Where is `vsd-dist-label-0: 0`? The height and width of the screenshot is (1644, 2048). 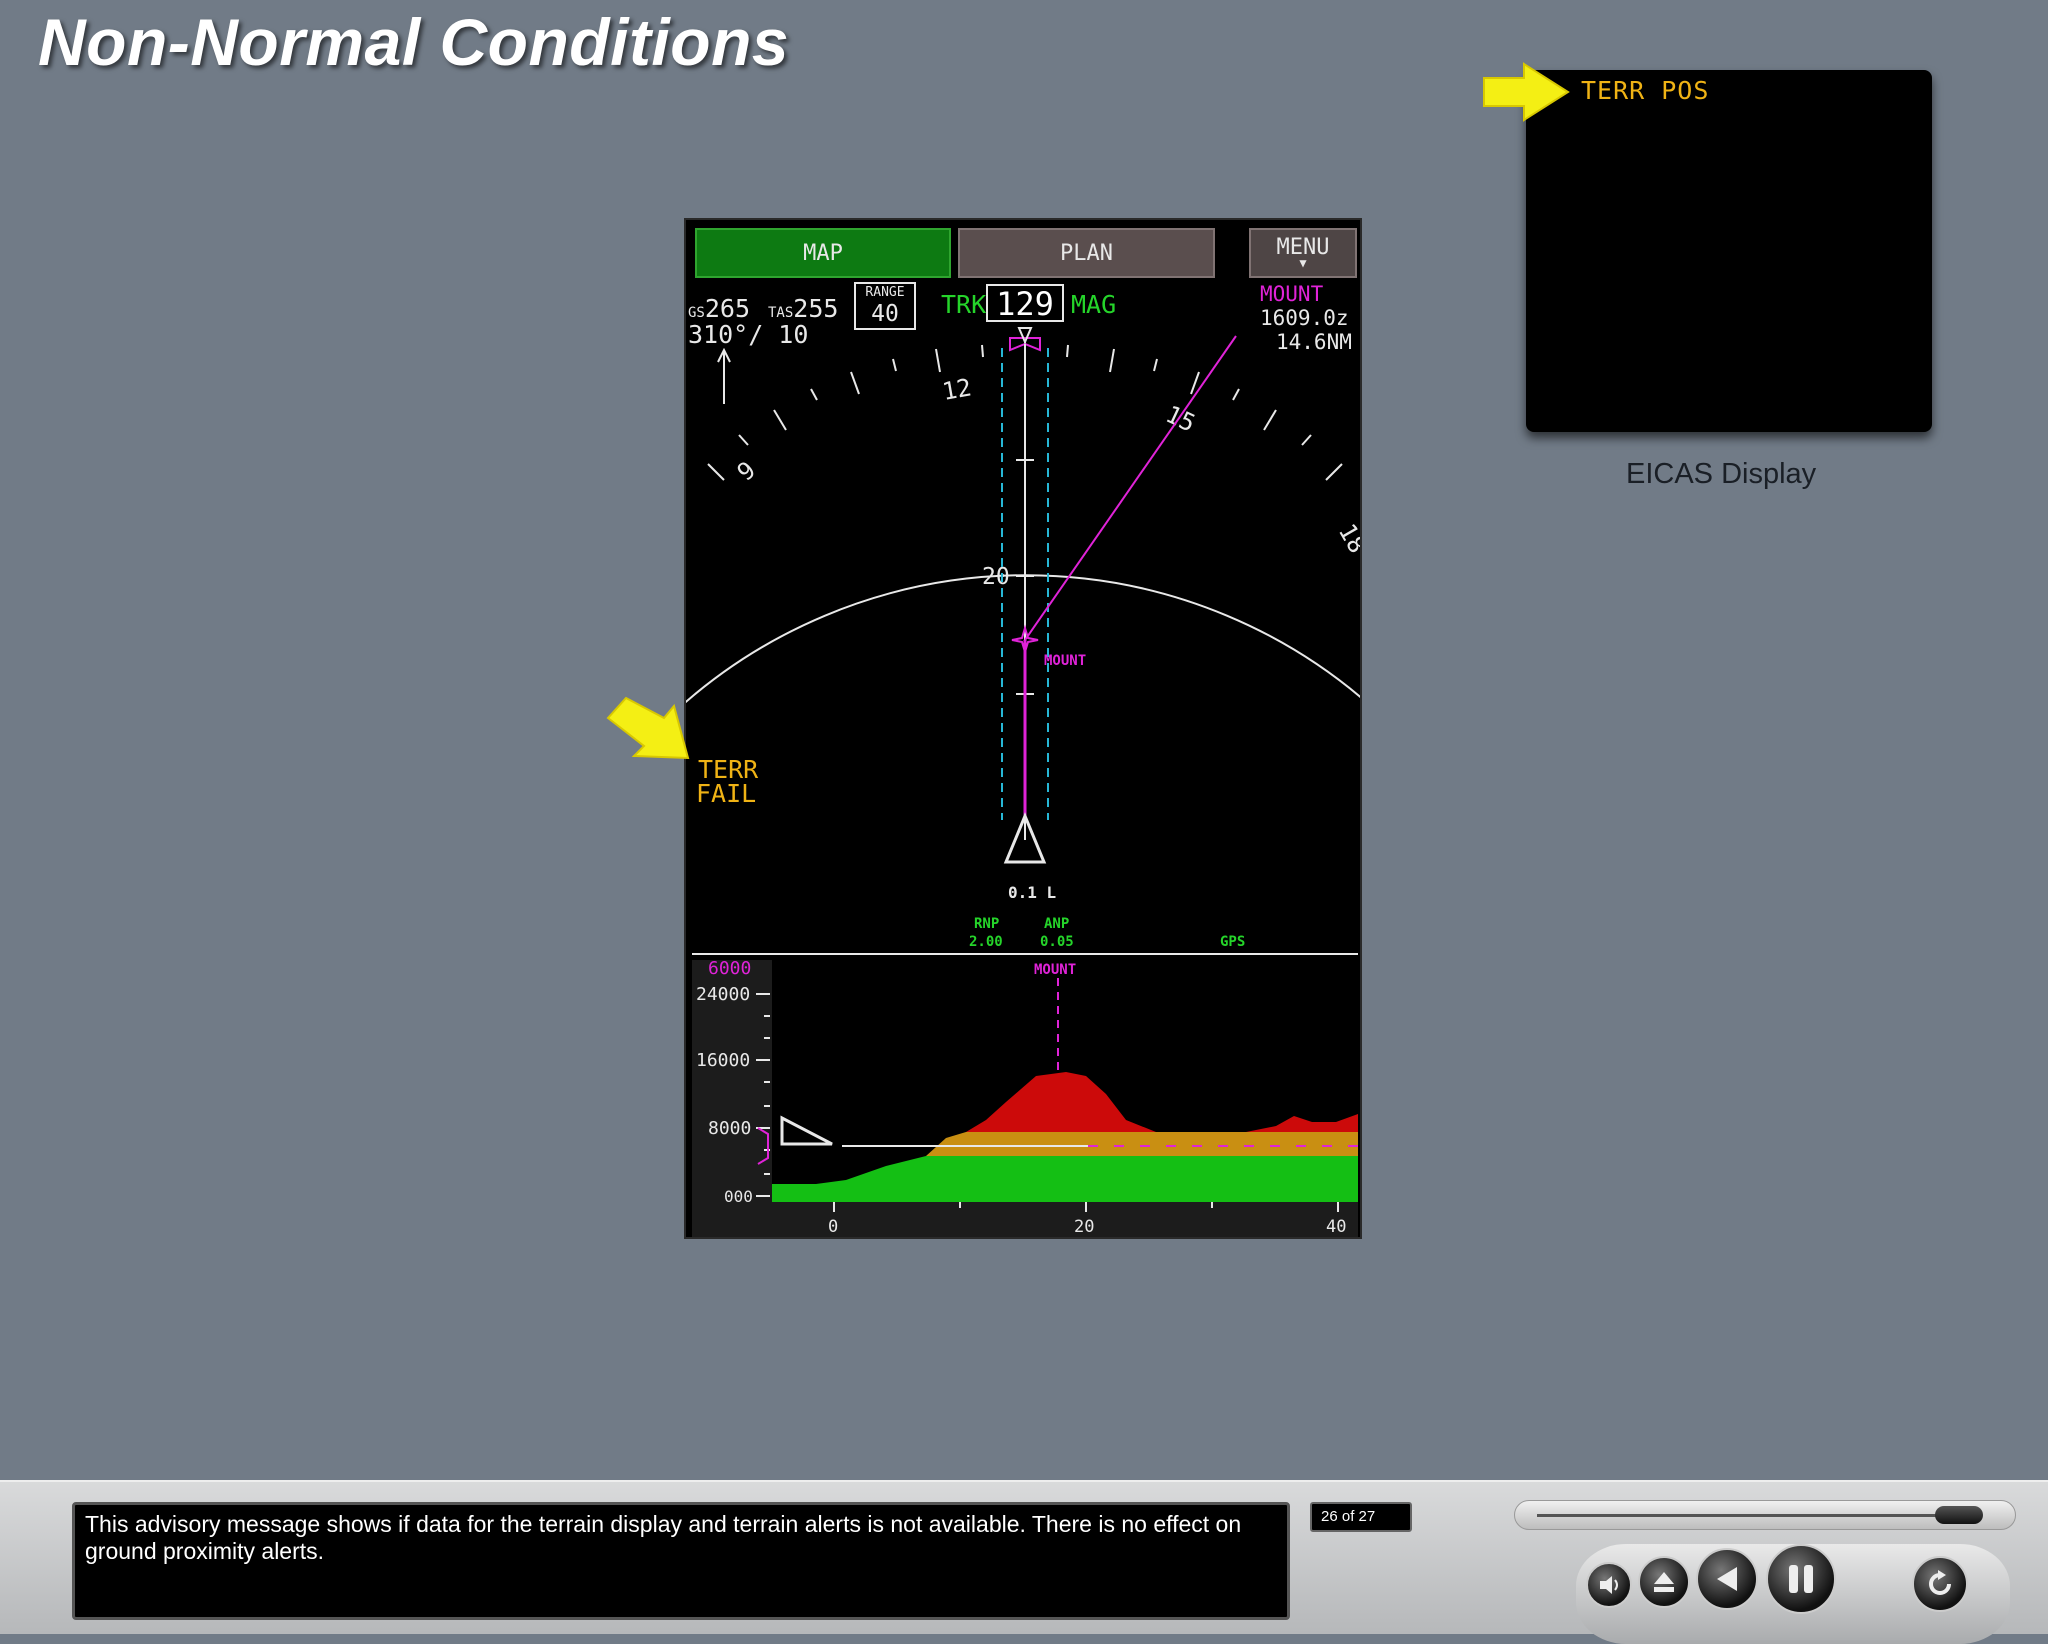 vsd-dist-label-0: 0 is located at coordinates (833, 1227).